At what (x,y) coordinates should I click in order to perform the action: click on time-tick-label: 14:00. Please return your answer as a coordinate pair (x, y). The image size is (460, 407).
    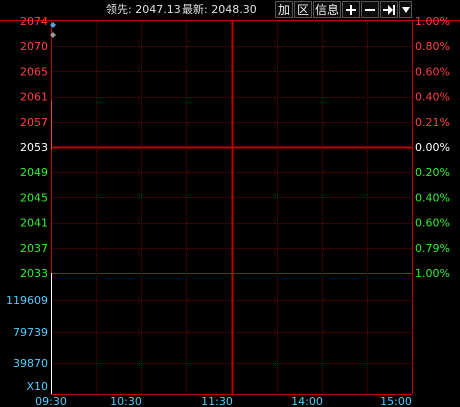
    Looking at the image, I should click on (307, 401).